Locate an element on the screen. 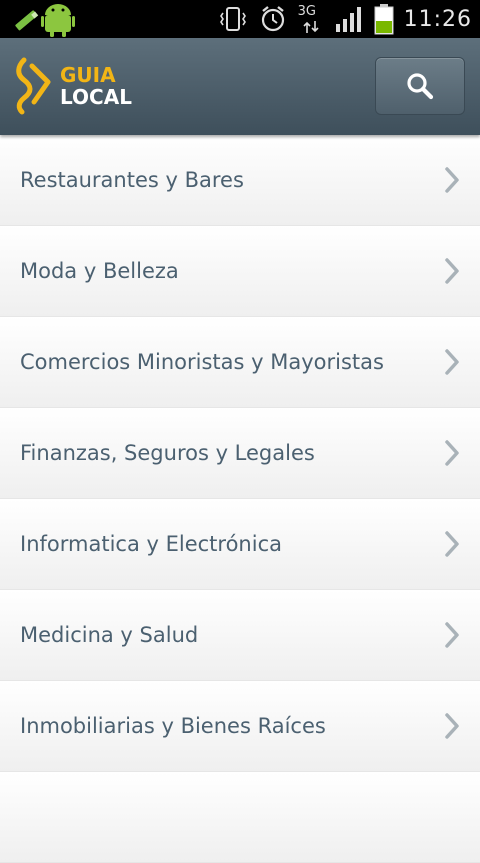 The width and height of the screenshot is (480, 863). pen-icon is located at coordinates (27, 20).